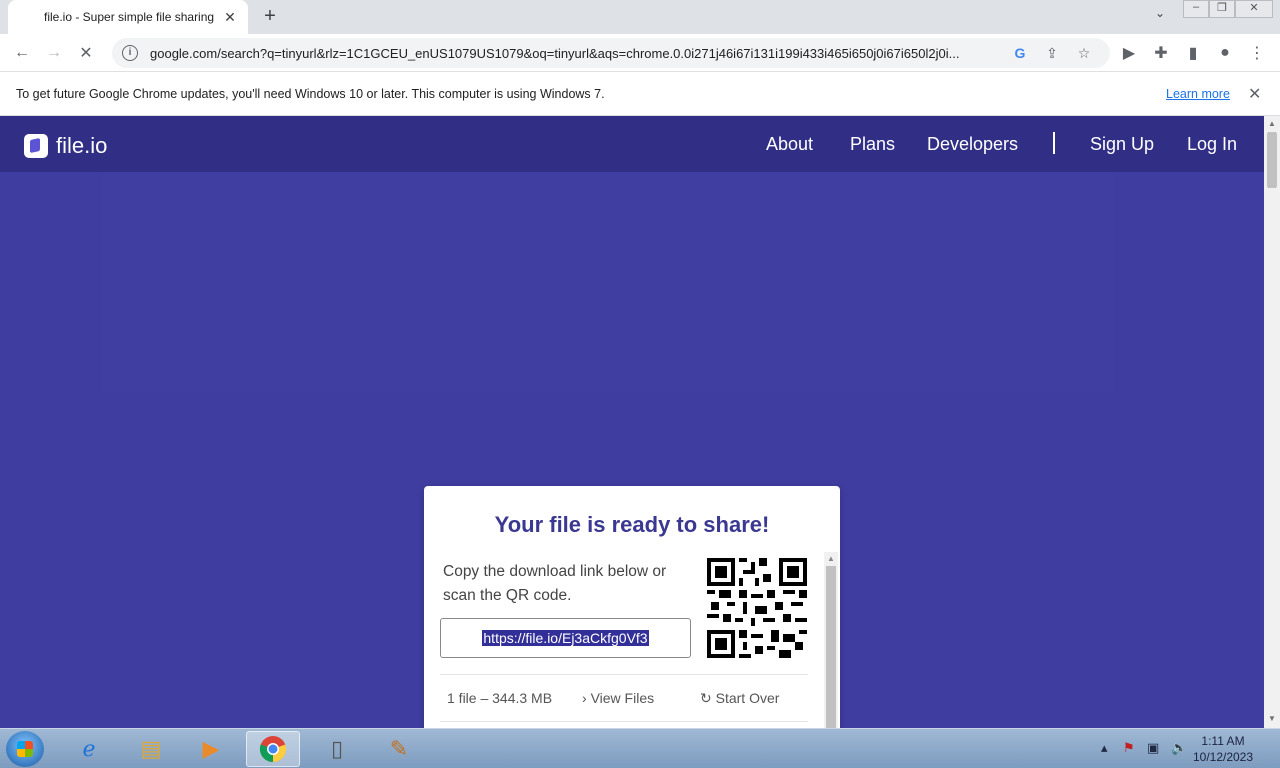 The width and height of the screenshot is (1280, 768). I want to click on media-play-icon: ▶, so click(1129, 53).